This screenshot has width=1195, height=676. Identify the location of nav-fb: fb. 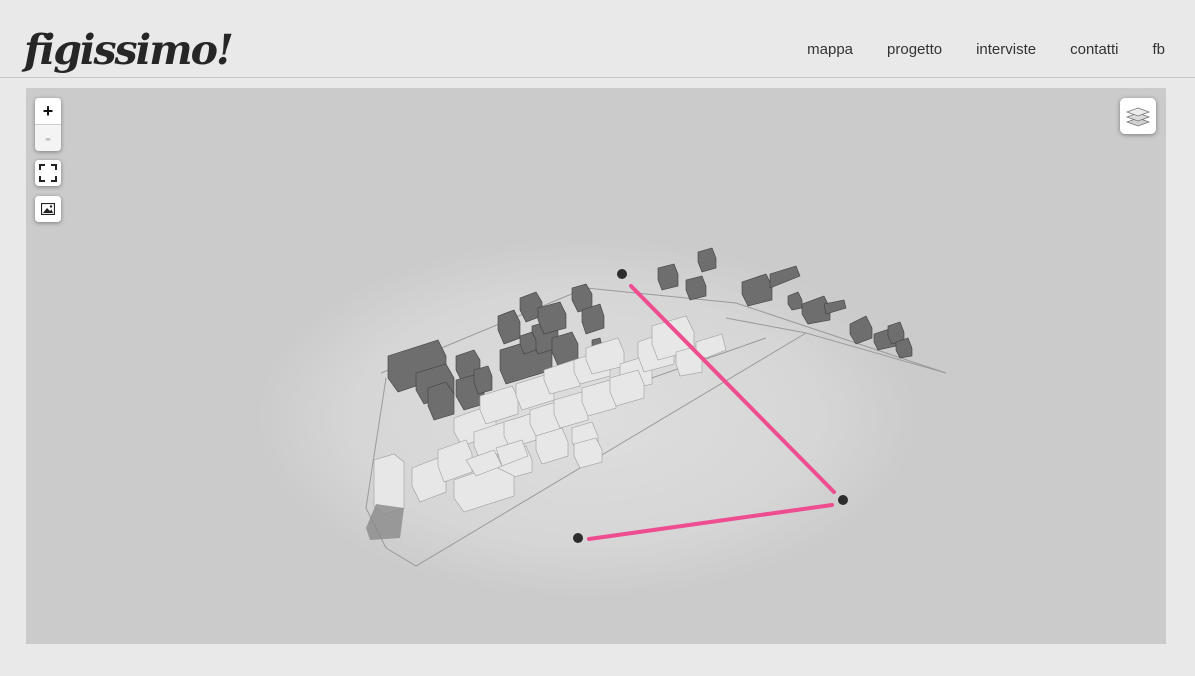
(1158, 49).